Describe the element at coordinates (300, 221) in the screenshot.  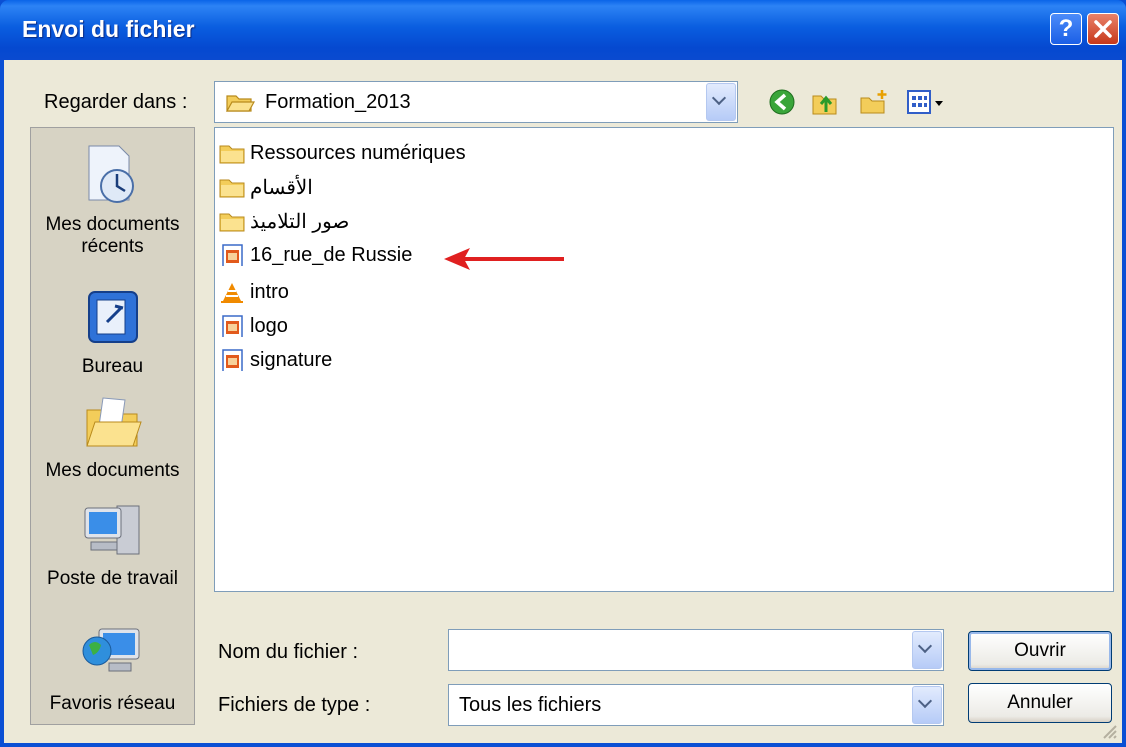
I see `file-name: صور التلاميذ` at that location.